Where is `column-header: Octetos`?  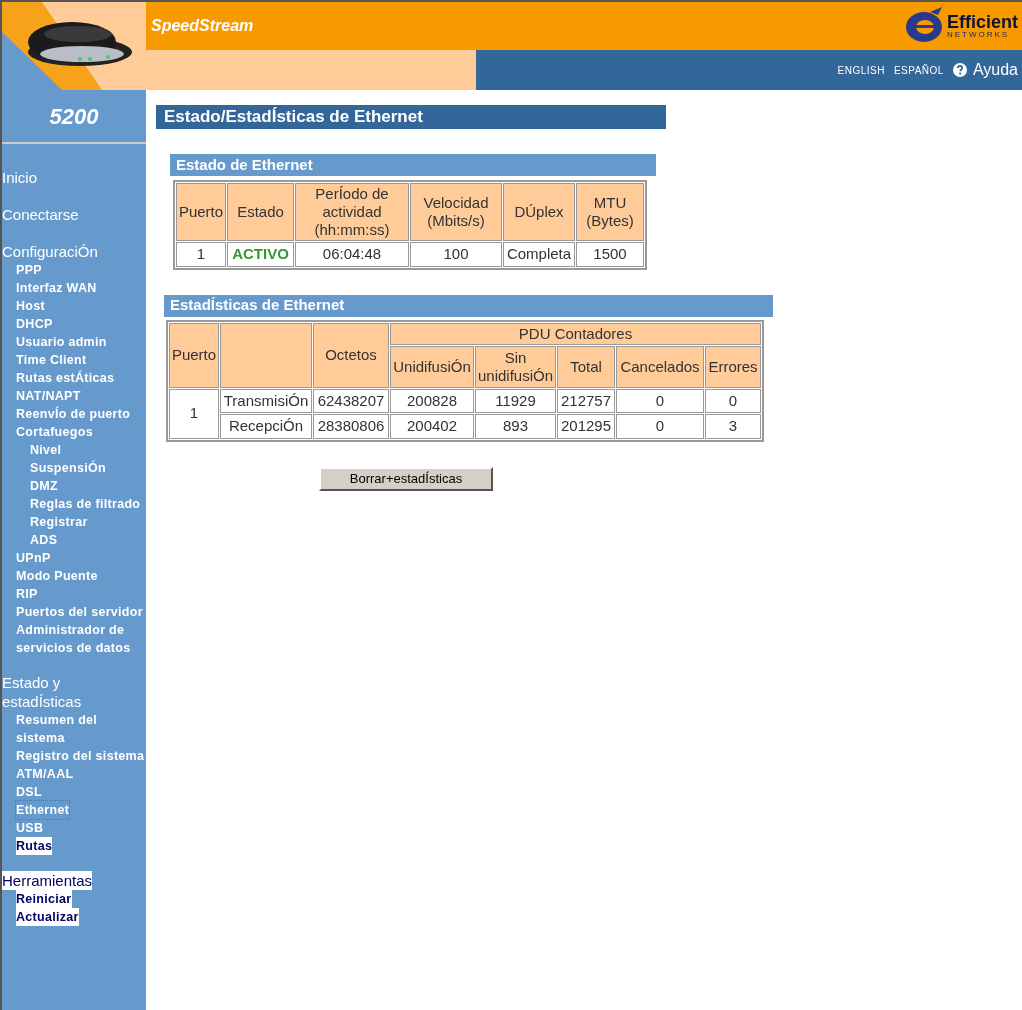 column-header: Octetos is located at coordinates (351, 355).